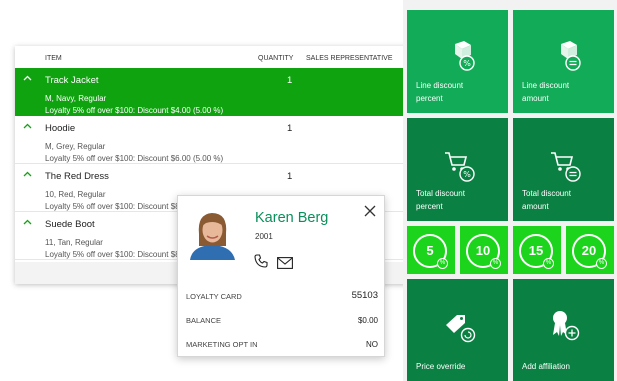 The image size is (617, 381). What do you see at coordinates (370, 210) in the screenshot?
I see `close-icon` at bounding box center [370, 210].